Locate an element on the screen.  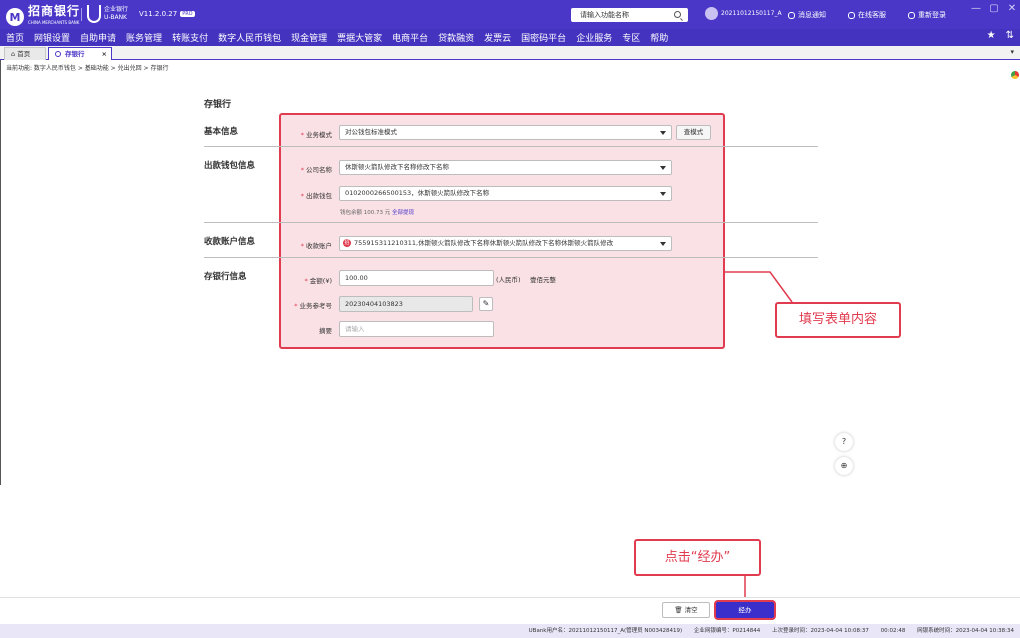
status-session-duration: 00:02:48 is located at coordinates (893, 631).